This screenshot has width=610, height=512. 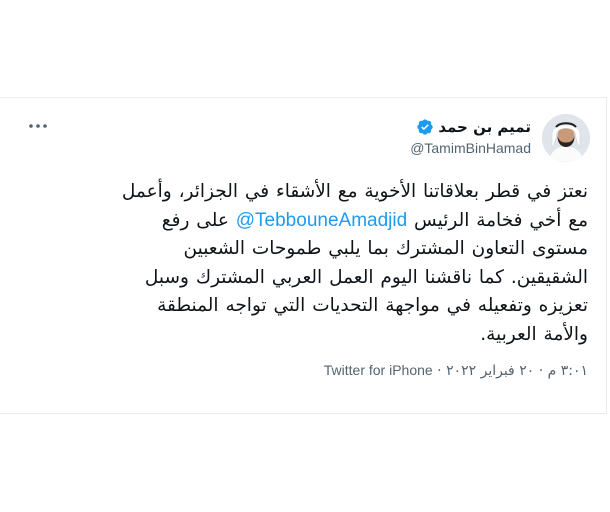 What do you see at coordinates (198, 220) in the screenshot?
I see `tweet-text-fragment: على رفع` at bounding box center [198, 220].